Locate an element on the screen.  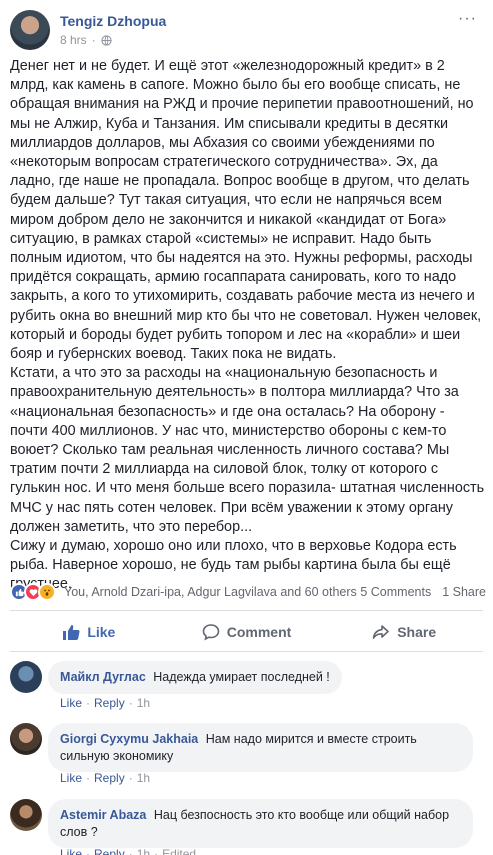
wow-reaction-icon is located at coordinates (47, 592).